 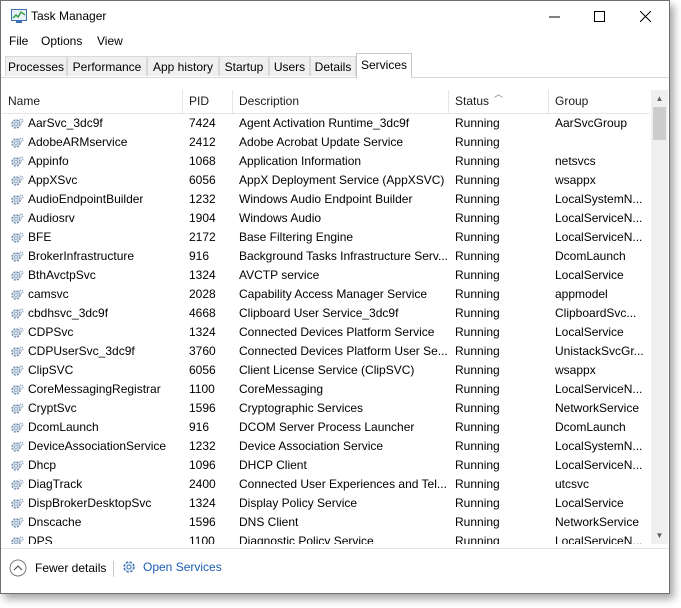 What do you see at coordinates (645, 16) in the screenshot?
I see `close-button` at bounding box center [645, 16].